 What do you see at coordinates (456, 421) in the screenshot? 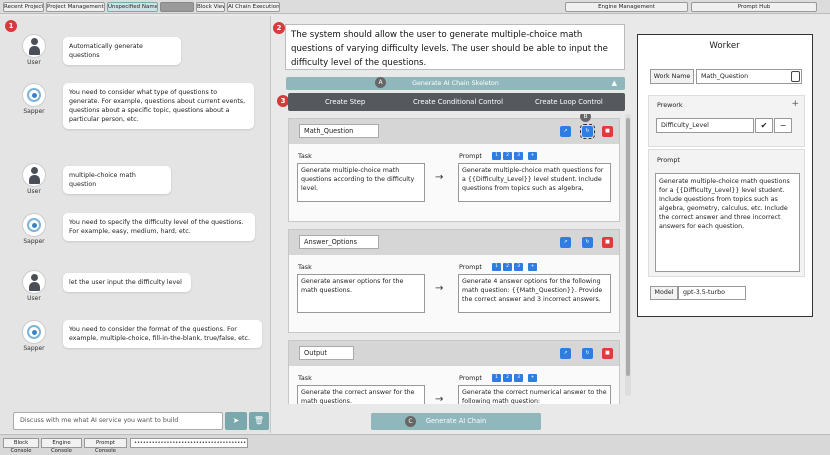
I see `generate-ai-chain-button: Generate AI Chain` at bounding box center [456, 421].